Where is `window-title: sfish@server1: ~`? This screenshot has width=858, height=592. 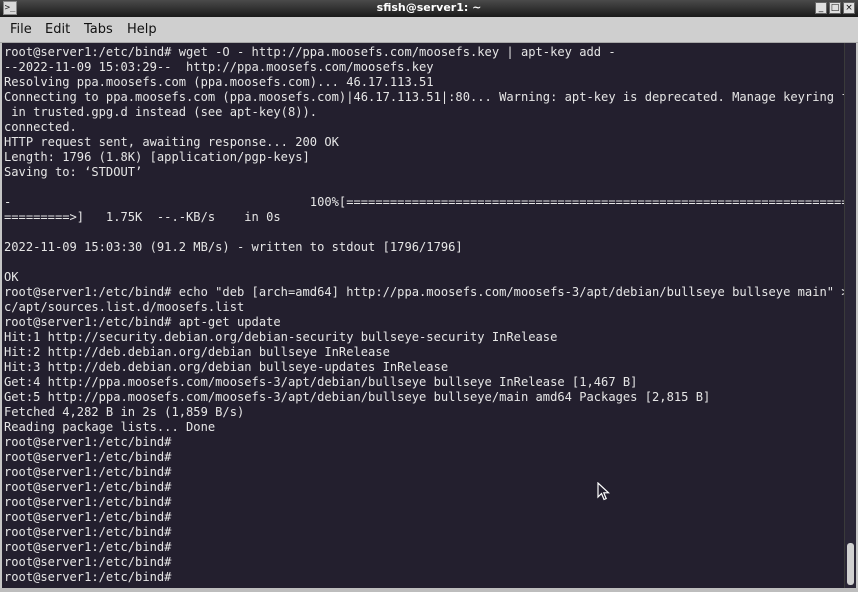 window-title: sfish@server1: ~ is located at coordinates (429, 7).